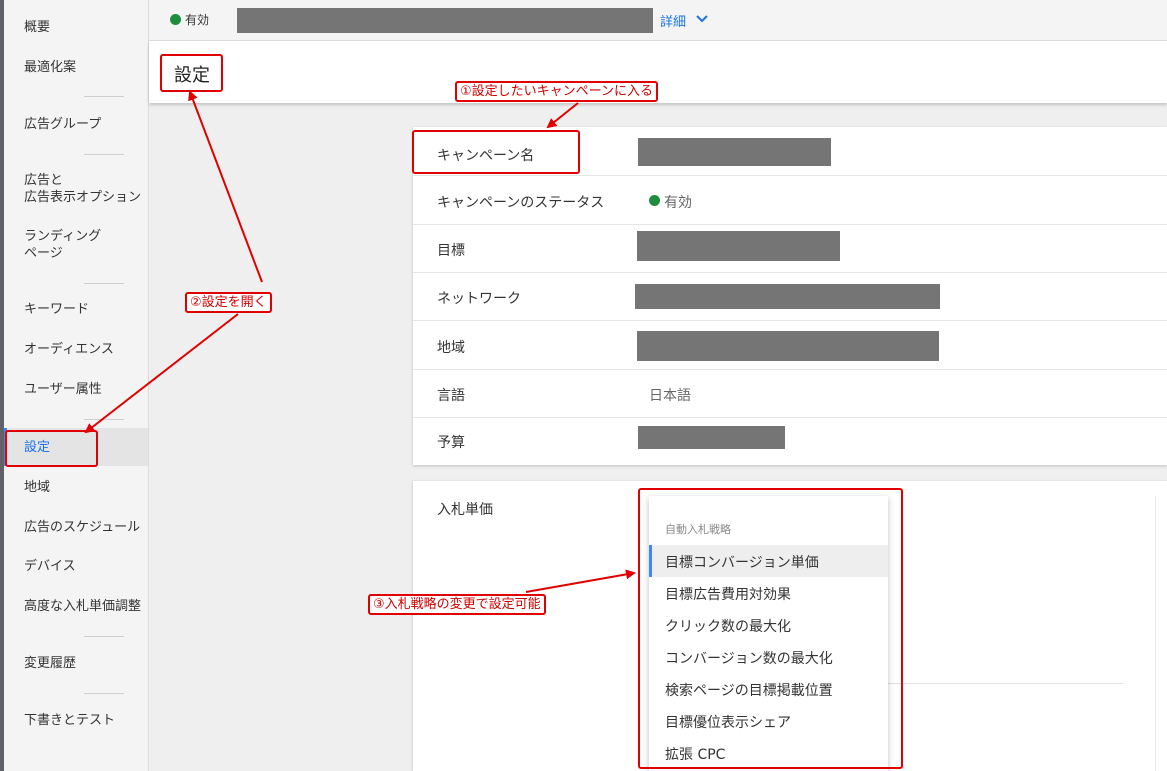 The height and width of the screenshot is (771, 1167). I want to click on annotation-step1: ①設定したいキャンペーンに入る, so click(557, 91).